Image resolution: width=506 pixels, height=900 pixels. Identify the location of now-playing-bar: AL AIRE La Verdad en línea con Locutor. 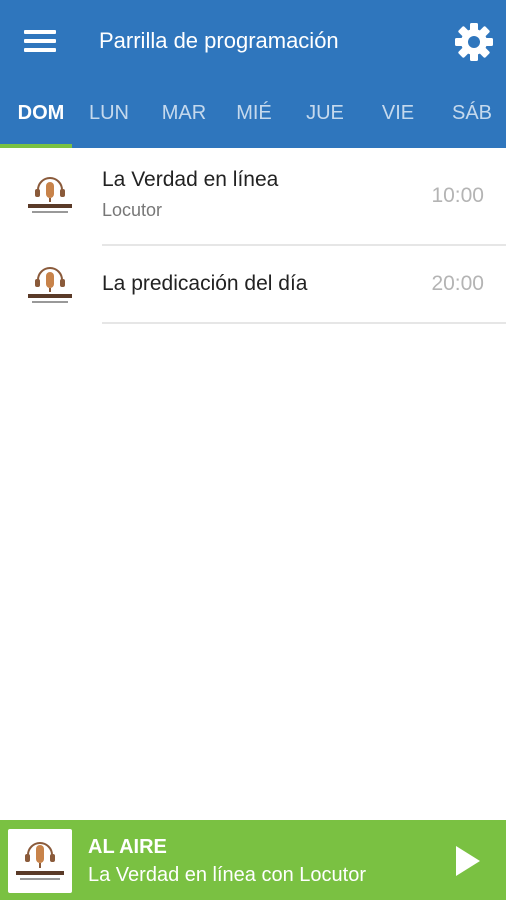
(253, 860).